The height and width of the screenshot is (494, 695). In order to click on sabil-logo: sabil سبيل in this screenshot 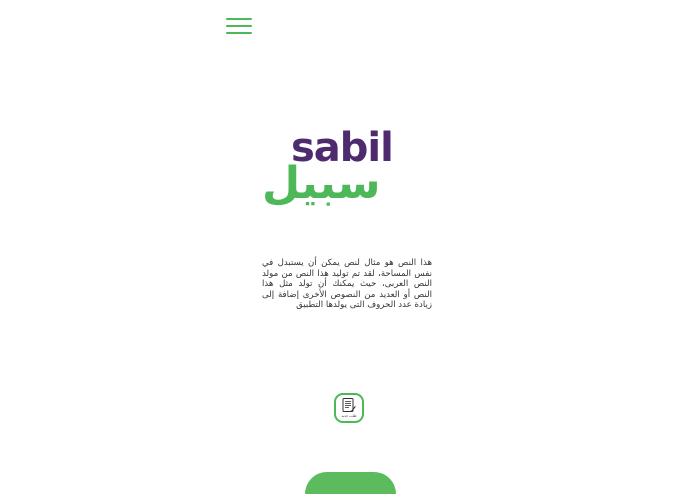, I will do `click(348, 168)`.